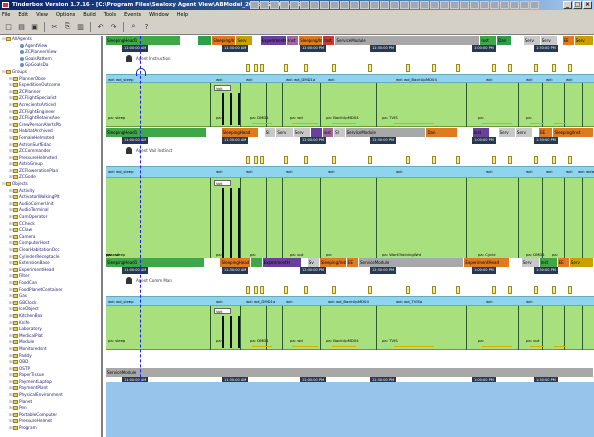 Image resolution: width=594 pixels, height=437 pixels. What do you see at coordinates (50, 263) in the screenshot?
I see `tree-item: ⊞ ExtensionBase` at bounding box center [50, 263].